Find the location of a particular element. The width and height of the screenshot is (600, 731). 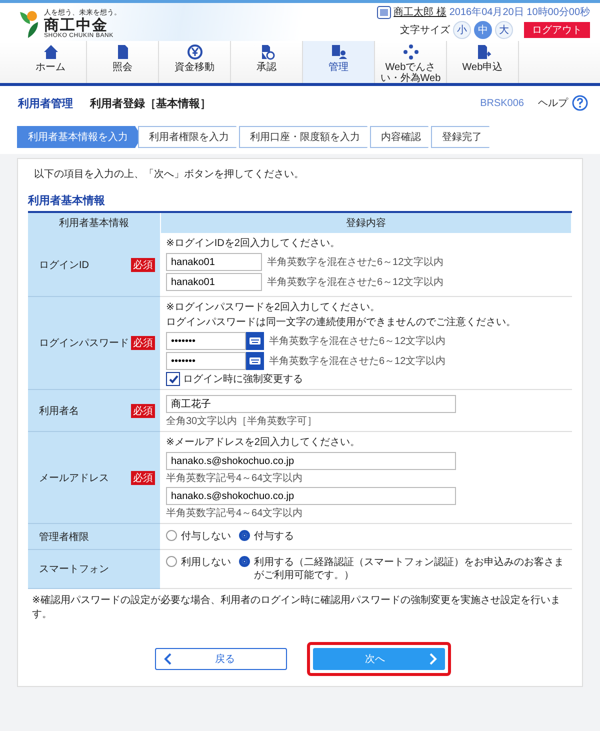

bank-name: 商工中金 is located at coordinates (76, 25).